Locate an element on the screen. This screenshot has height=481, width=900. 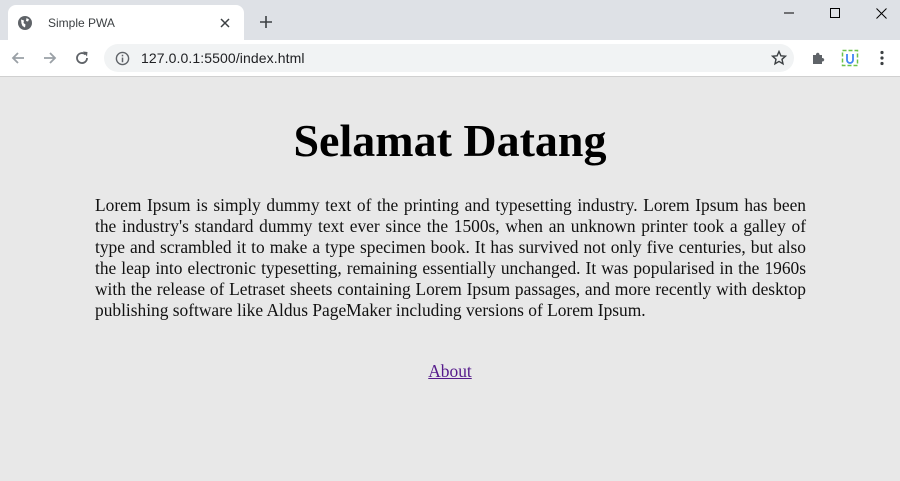
forward-arrow-icon is located at coordinates (50, 58).